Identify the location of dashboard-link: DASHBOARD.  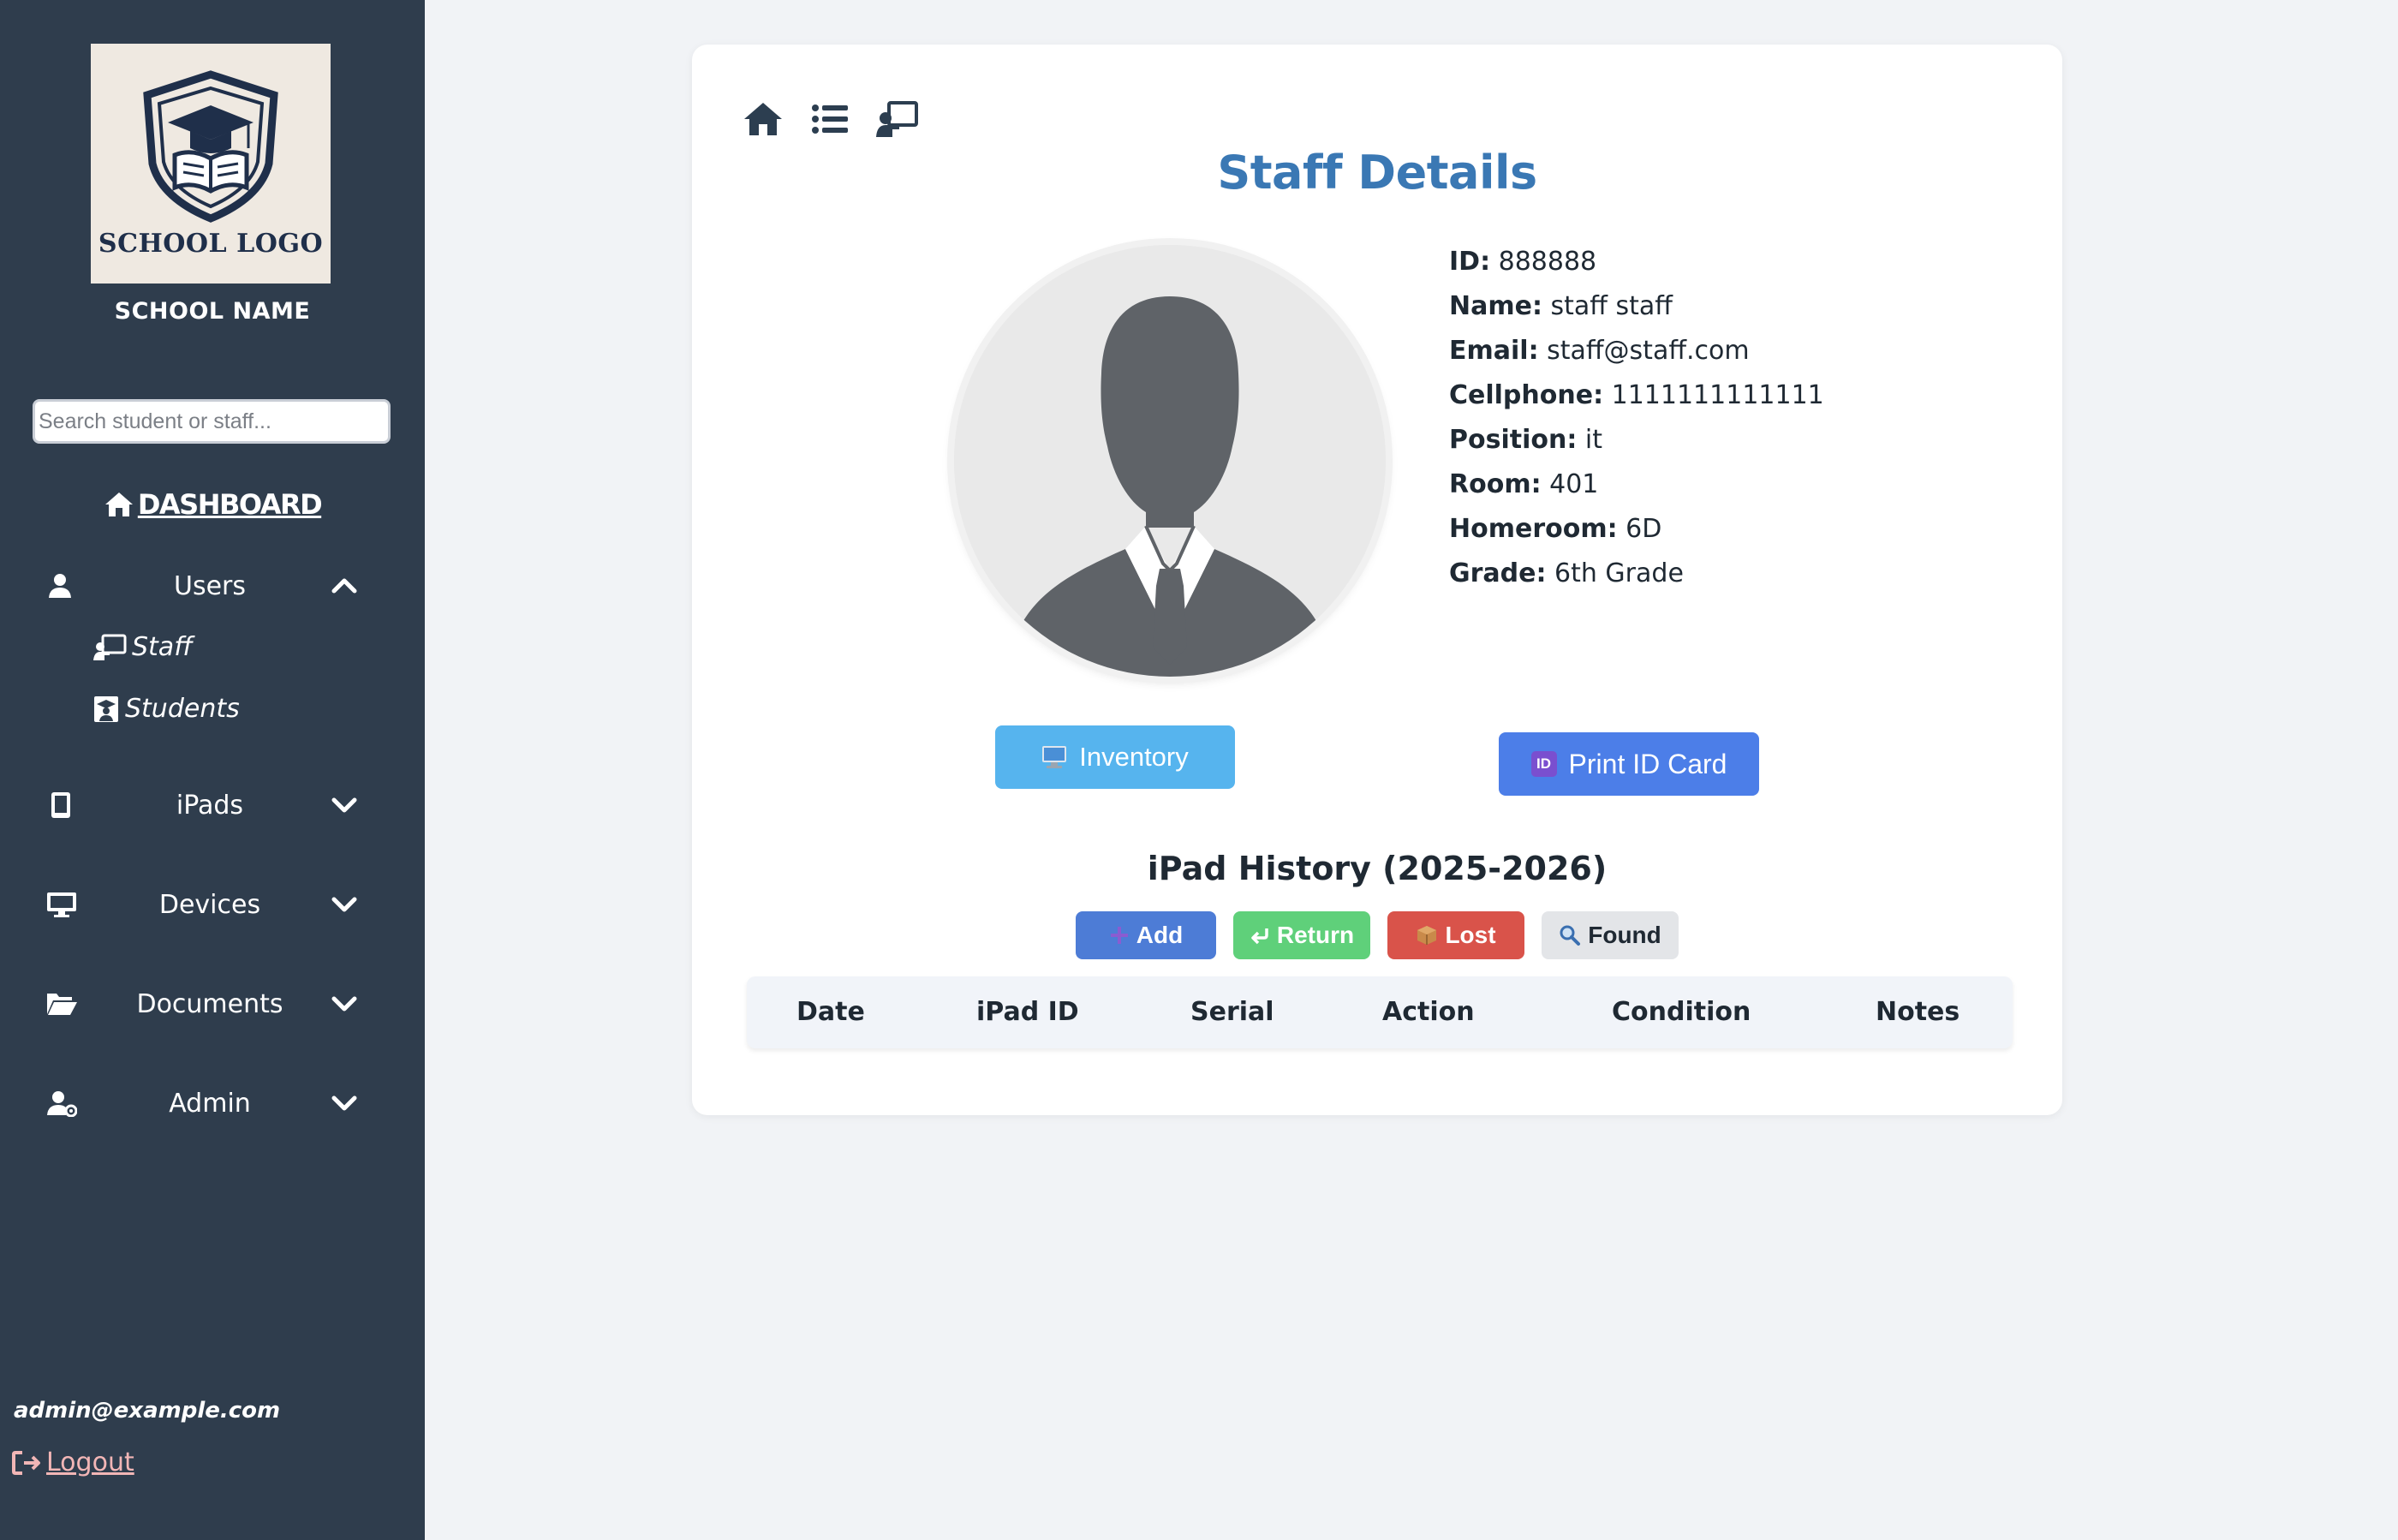
(213, 504).